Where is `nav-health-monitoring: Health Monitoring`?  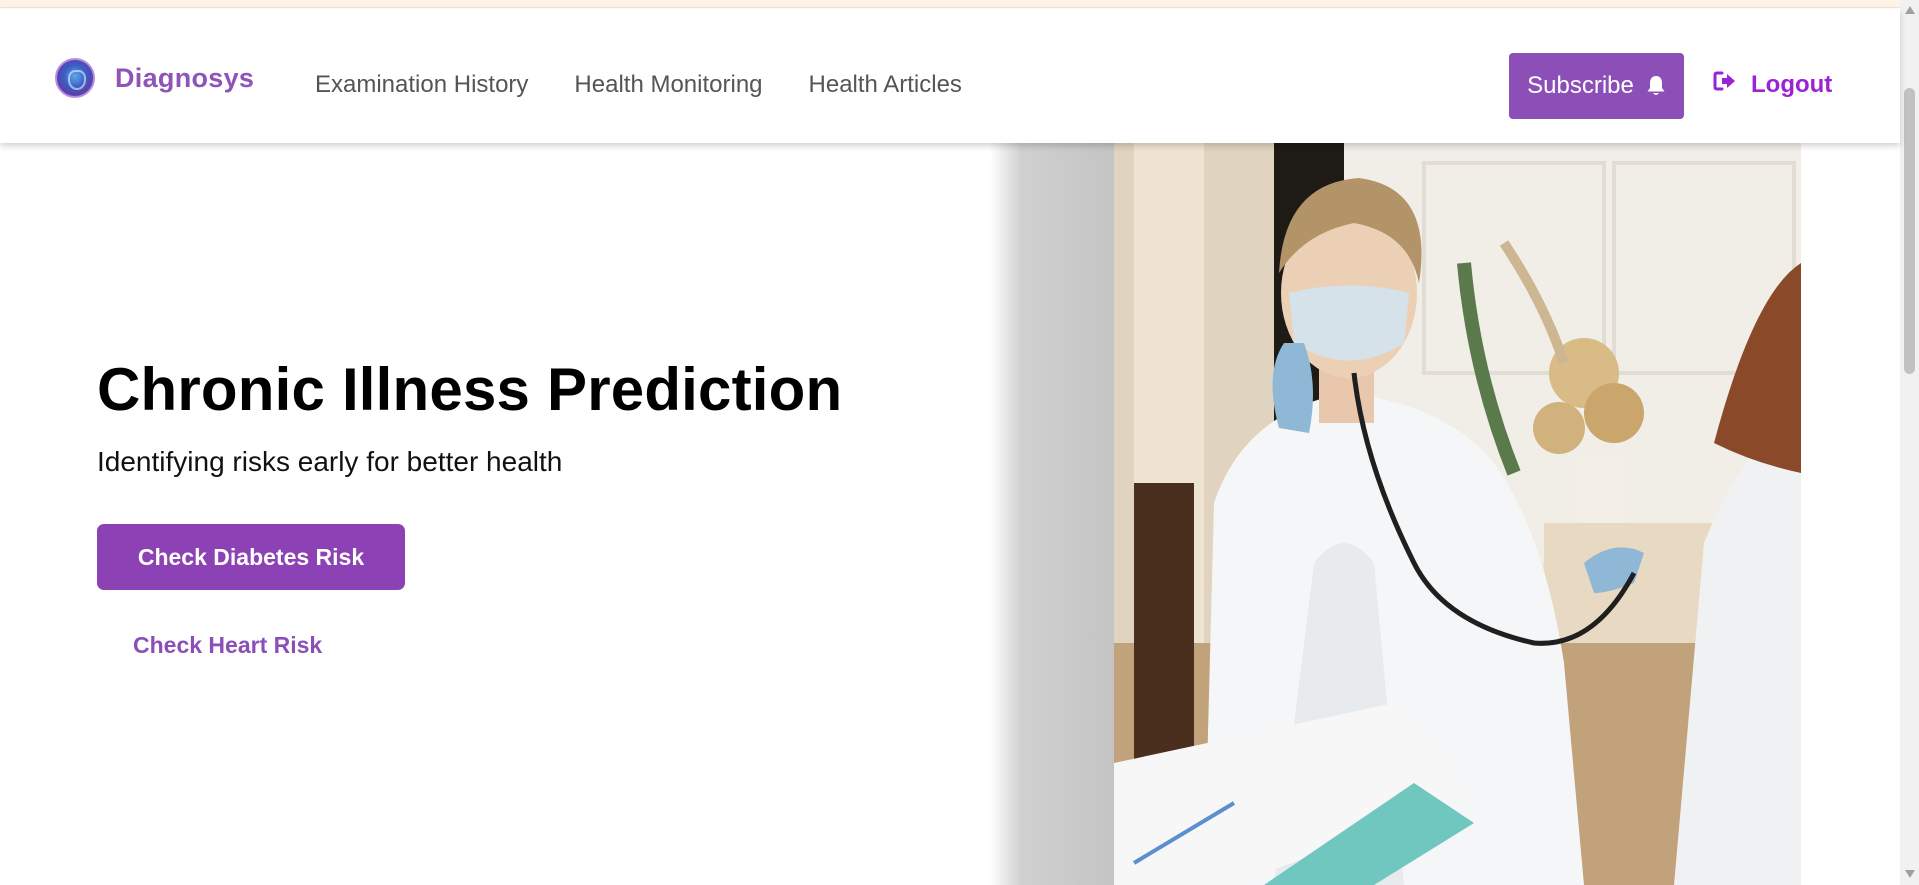 nav-health-monitoring: Health Monitoring is located at coordinates (668, 85).